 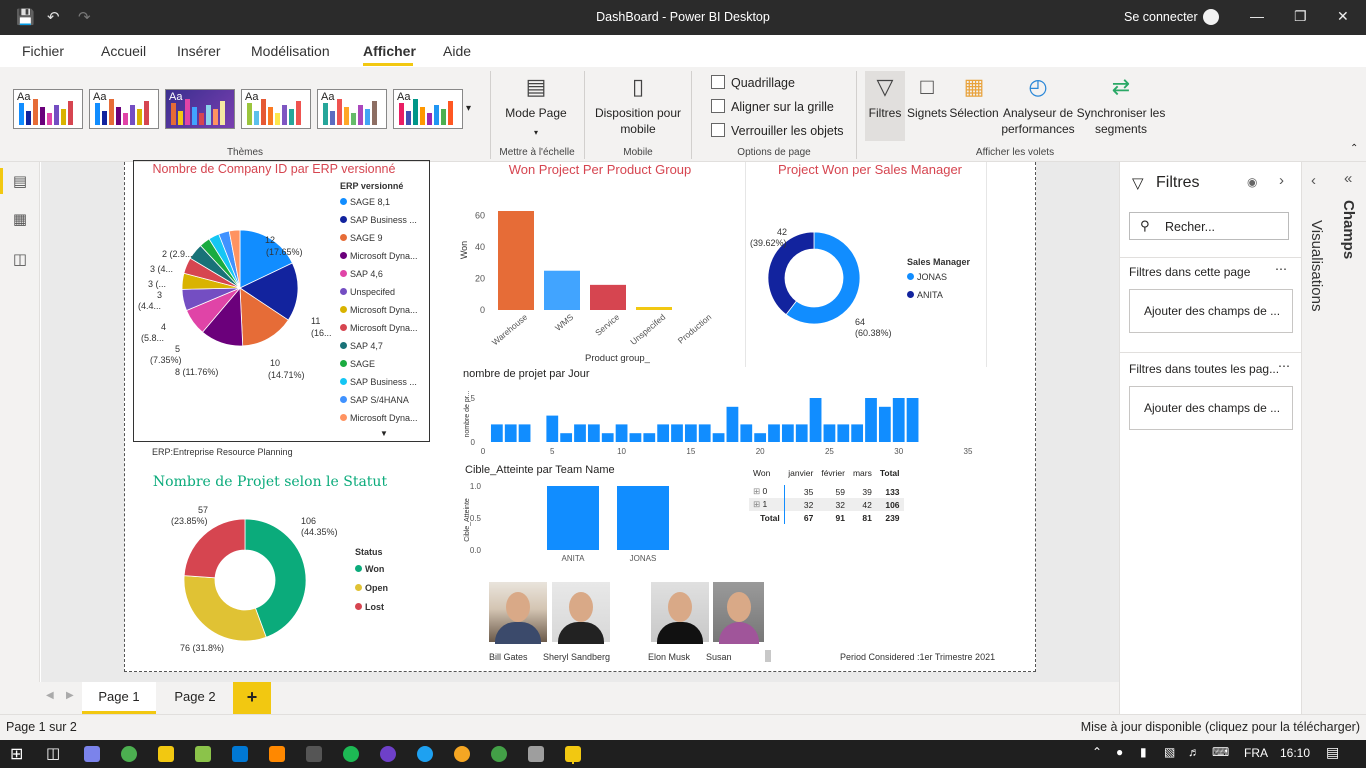 What do you see at coordinates (1161, 17) in the screenshot?
I see `signin-link: Se connecter` at bounding box center [1161, 17].